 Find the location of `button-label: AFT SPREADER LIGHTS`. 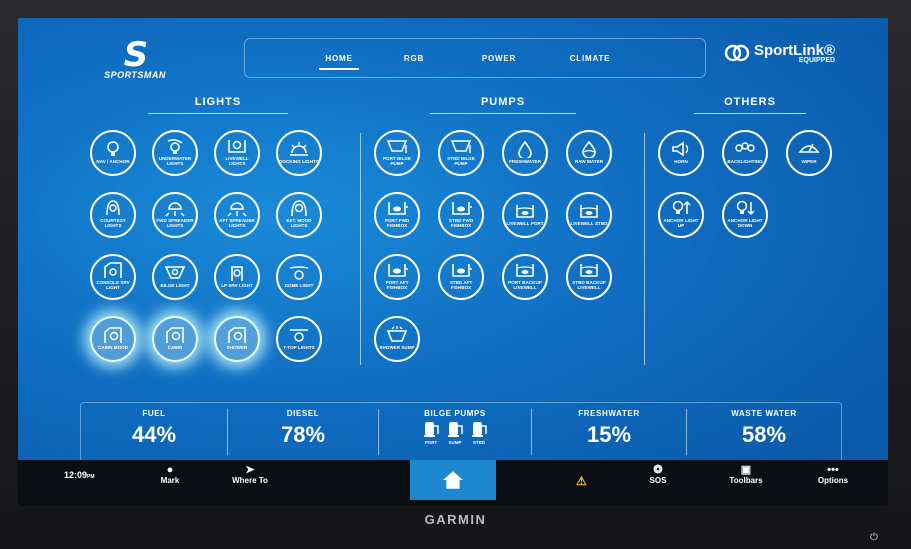

button-label: AFT SPREADER LIGHTS is located at coordinates (237, 223).